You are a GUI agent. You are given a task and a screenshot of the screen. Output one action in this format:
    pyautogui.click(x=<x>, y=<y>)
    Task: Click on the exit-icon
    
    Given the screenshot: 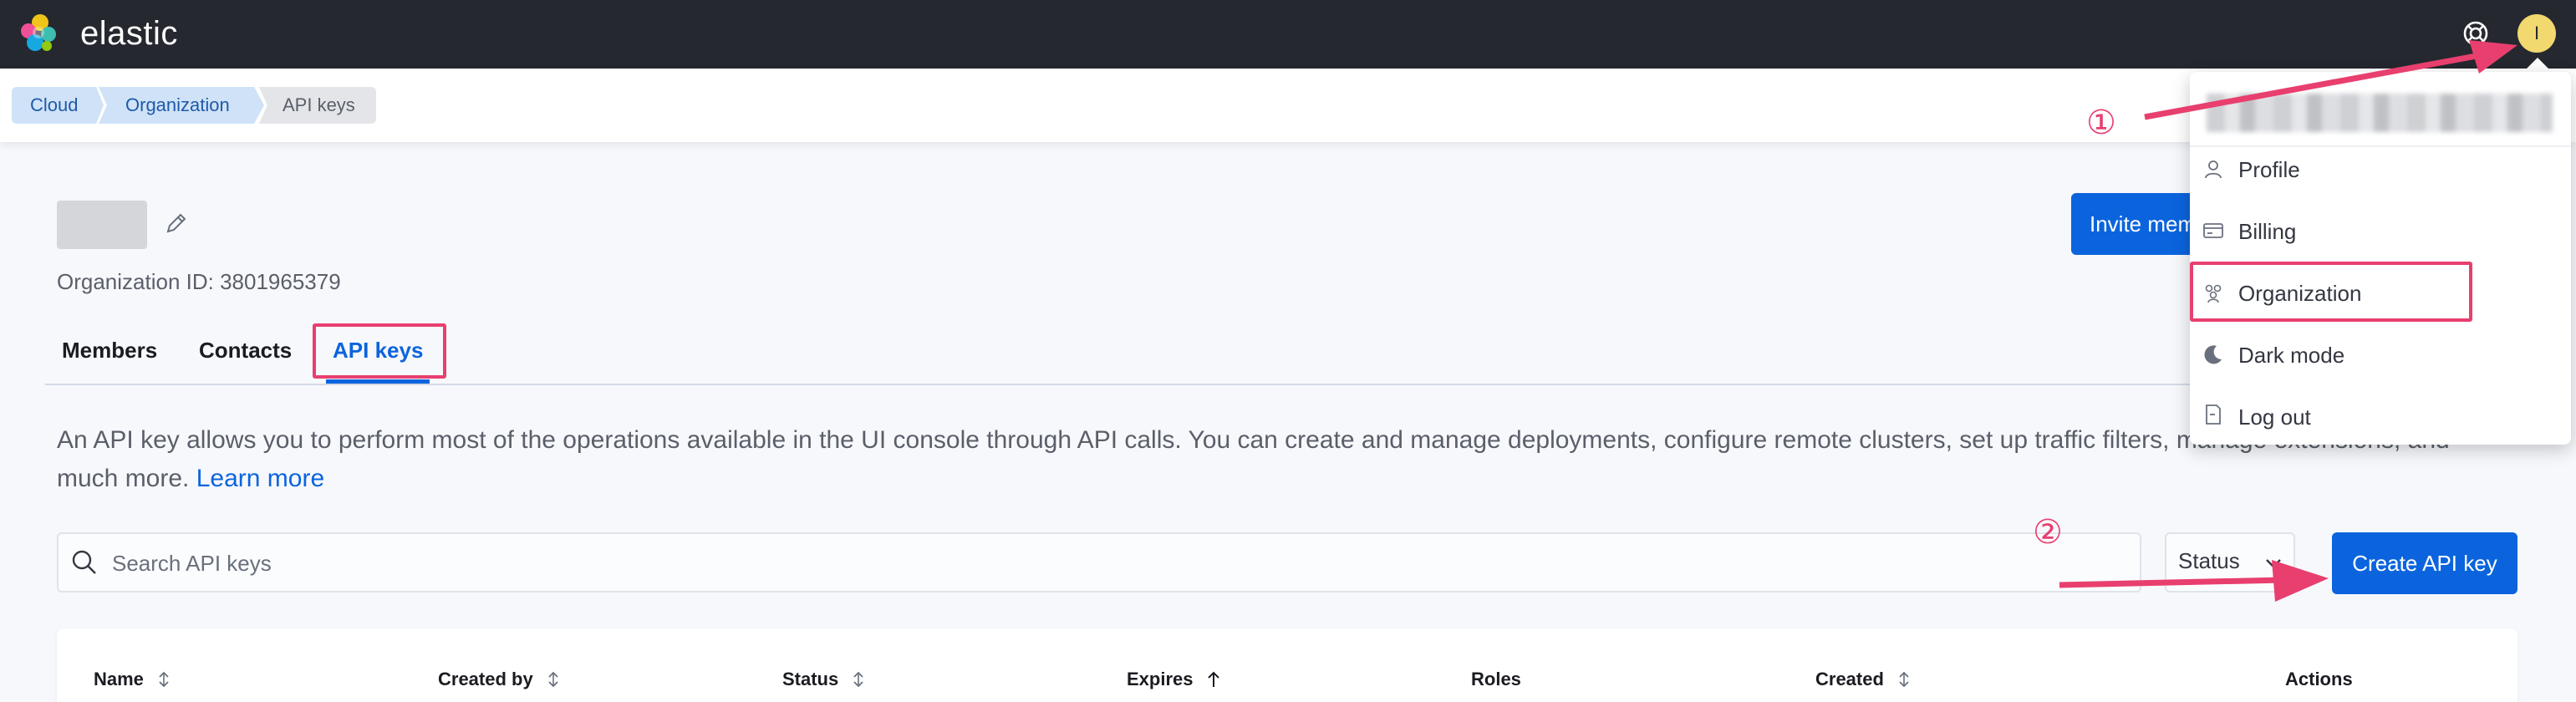 What is the action you would take?
    pyautogui.click(x=2213, y=414)
    